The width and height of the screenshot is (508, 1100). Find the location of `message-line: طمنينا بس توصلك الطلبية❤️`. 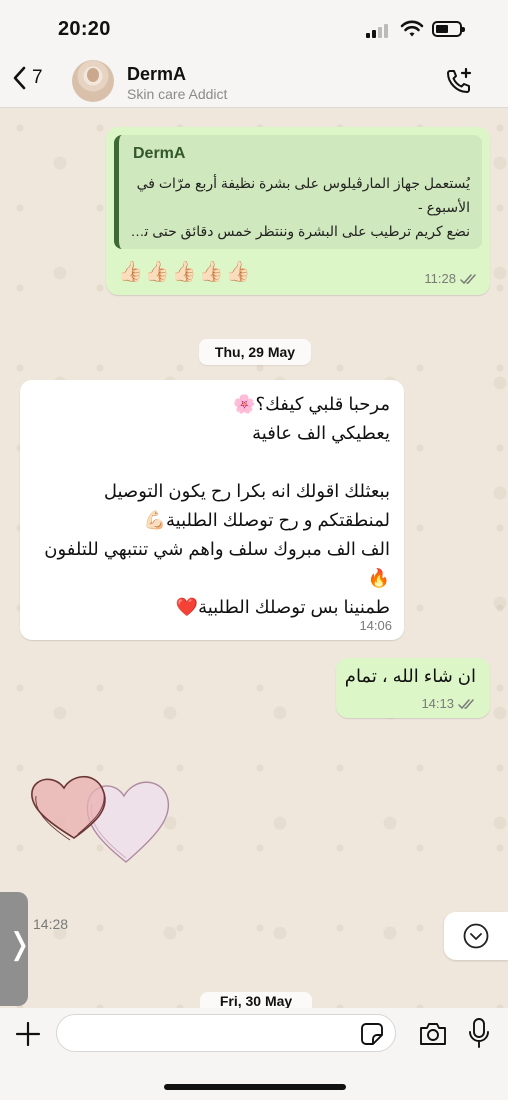

message-line: طمنينا بس توصلك الطلبية❤️ is located at coordinates (282, 607).